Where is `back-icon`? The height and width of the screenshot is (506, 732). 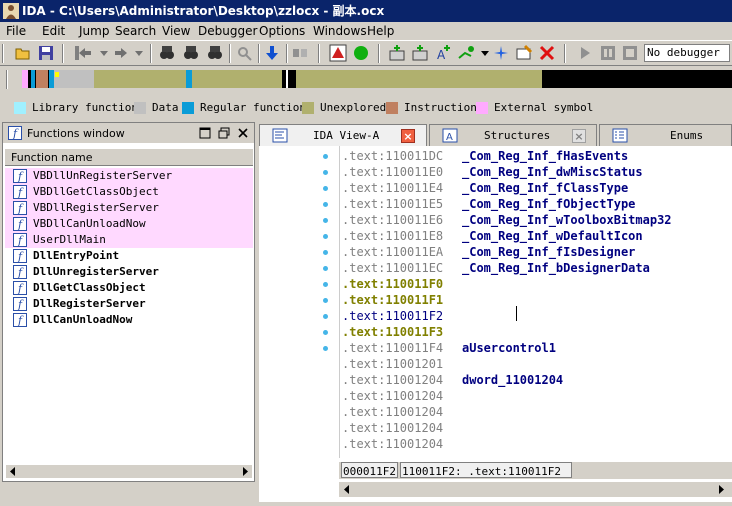 back-icon is located at coordinates (85, 53).